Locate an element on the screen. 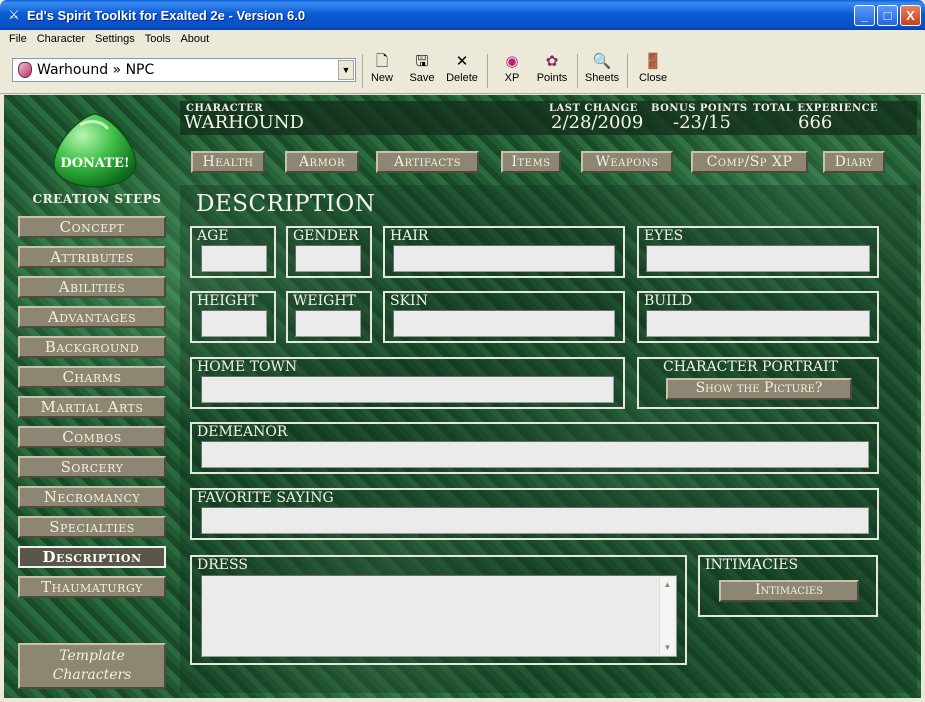 This screenshot has height=702, width=925. hair-field is located at coordinates (504, 258).